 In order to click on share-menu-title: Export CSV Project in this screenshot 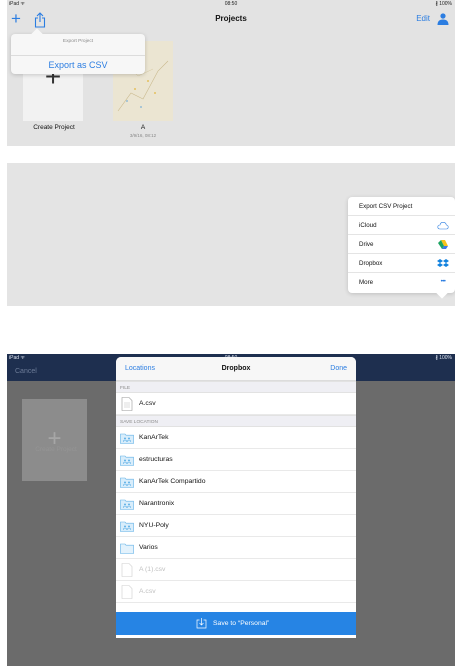, I will do `click(401, 206)`.